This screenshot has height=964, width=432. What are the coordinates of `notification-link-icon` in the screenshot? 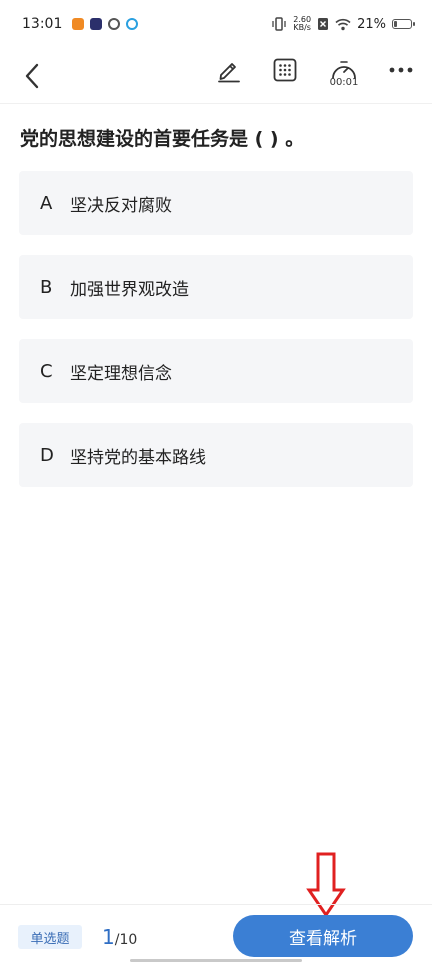 It's located at (114, 24).